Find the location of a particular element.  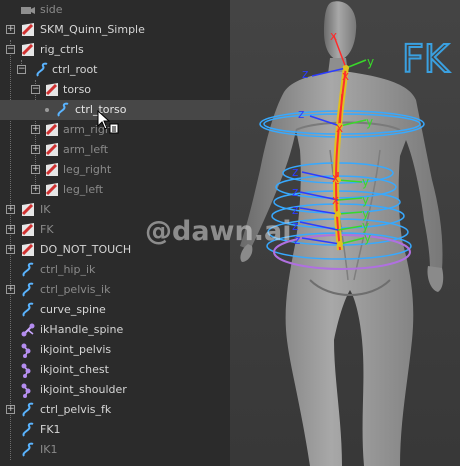

outliner-item-label: curve_spine is located at coordinates (73, 309).